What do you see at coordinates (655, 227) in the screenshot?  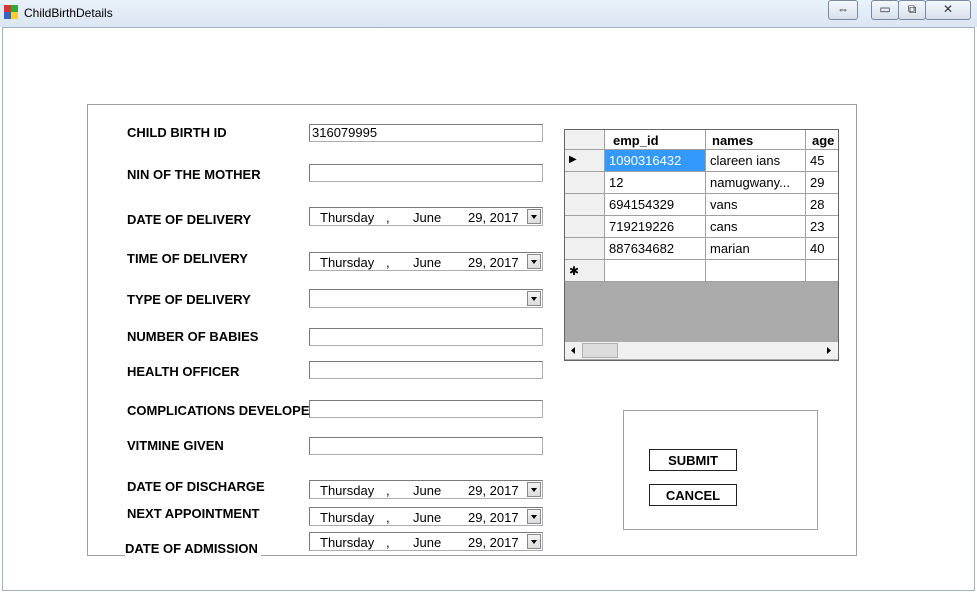 I see `grid-cell-emp-id: 719219226` at bounding box center [655, 227].